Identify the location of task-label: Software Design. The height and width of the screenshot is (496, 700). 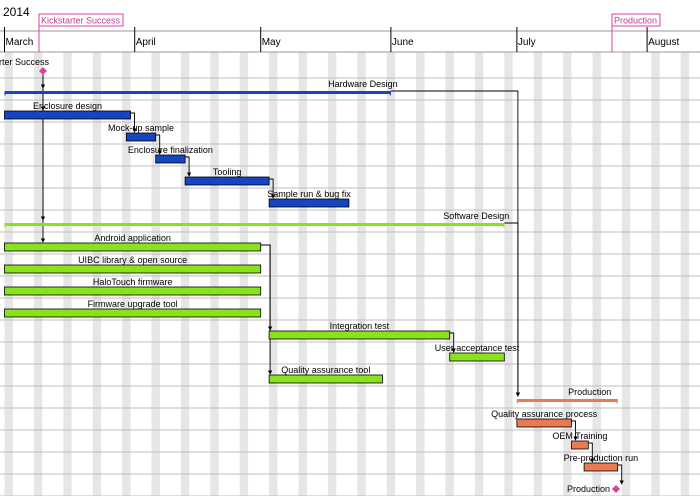
(476, 216).